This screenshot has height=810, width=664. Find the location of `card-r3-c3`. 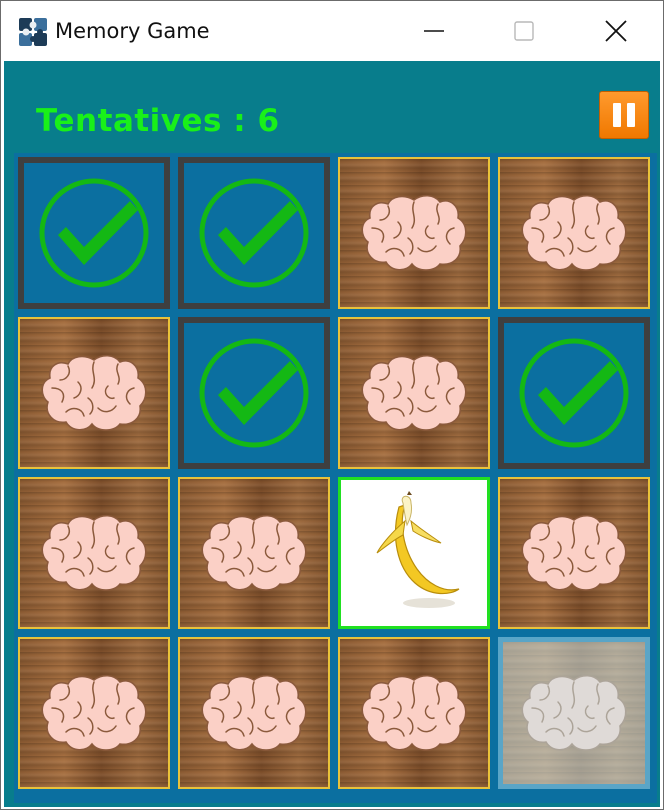

card-r3-c3 is located at coordinates (414, 553).